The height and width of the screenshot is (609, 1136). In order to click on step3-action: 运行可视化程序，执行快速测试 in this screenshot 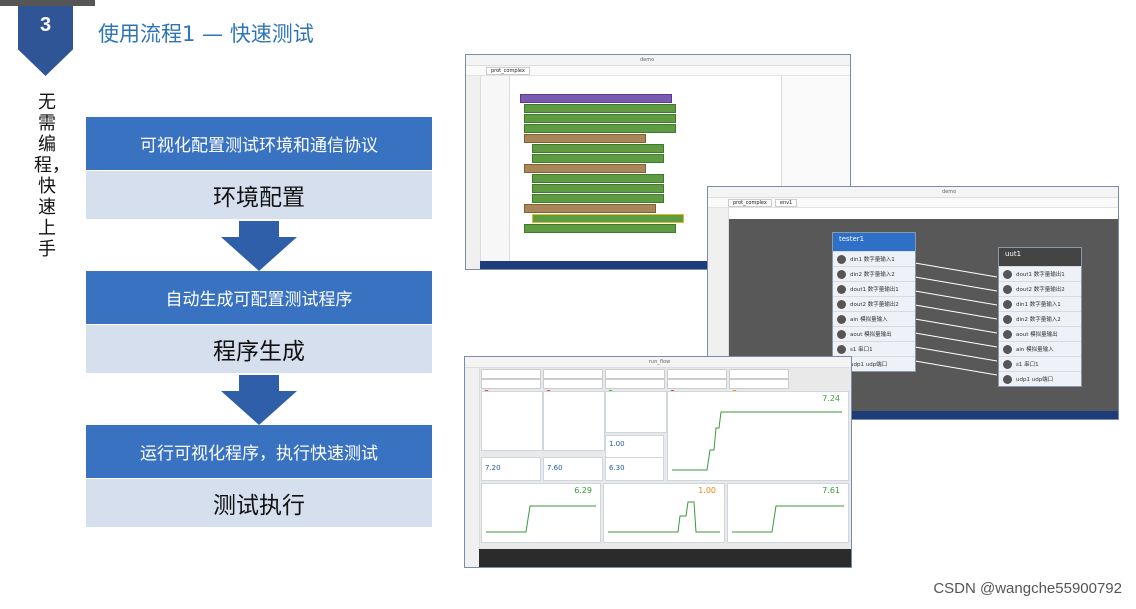, I will do `click(259, 451)`.